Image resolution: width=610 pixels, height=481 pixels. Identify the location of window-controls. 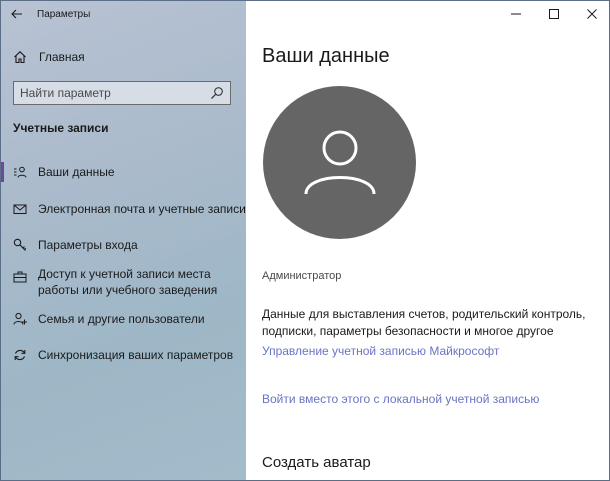
(553, 14).